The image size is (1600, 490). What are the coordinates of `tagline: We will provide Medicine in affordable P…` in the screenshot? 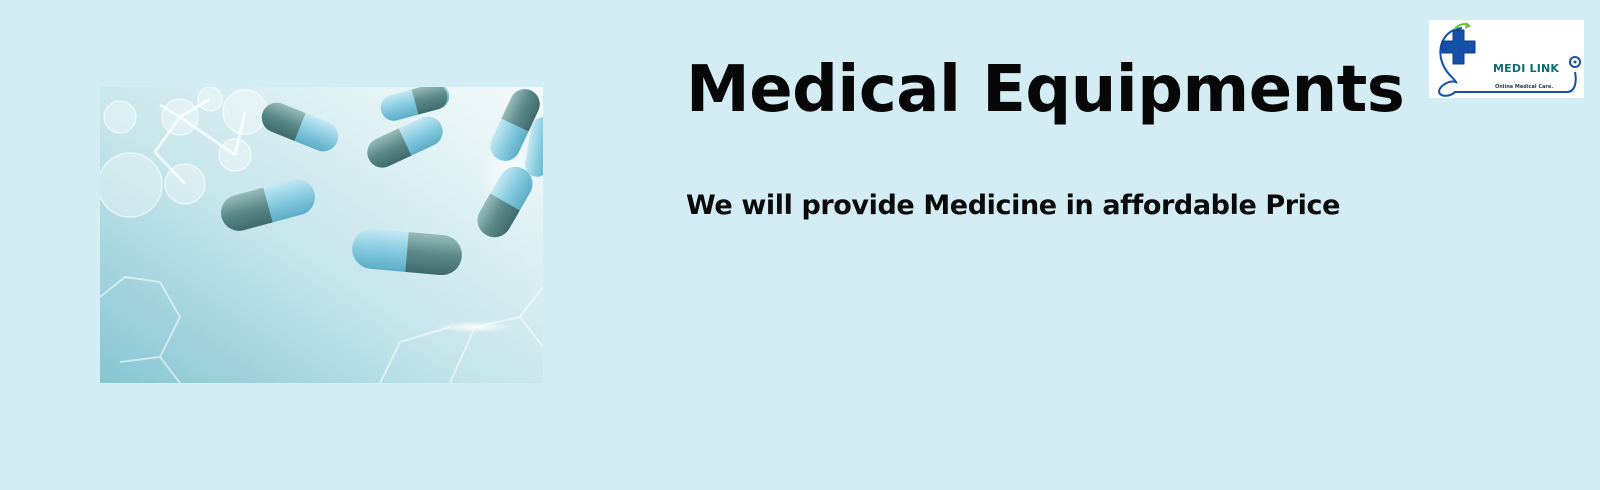 It's located at (1013, 205).